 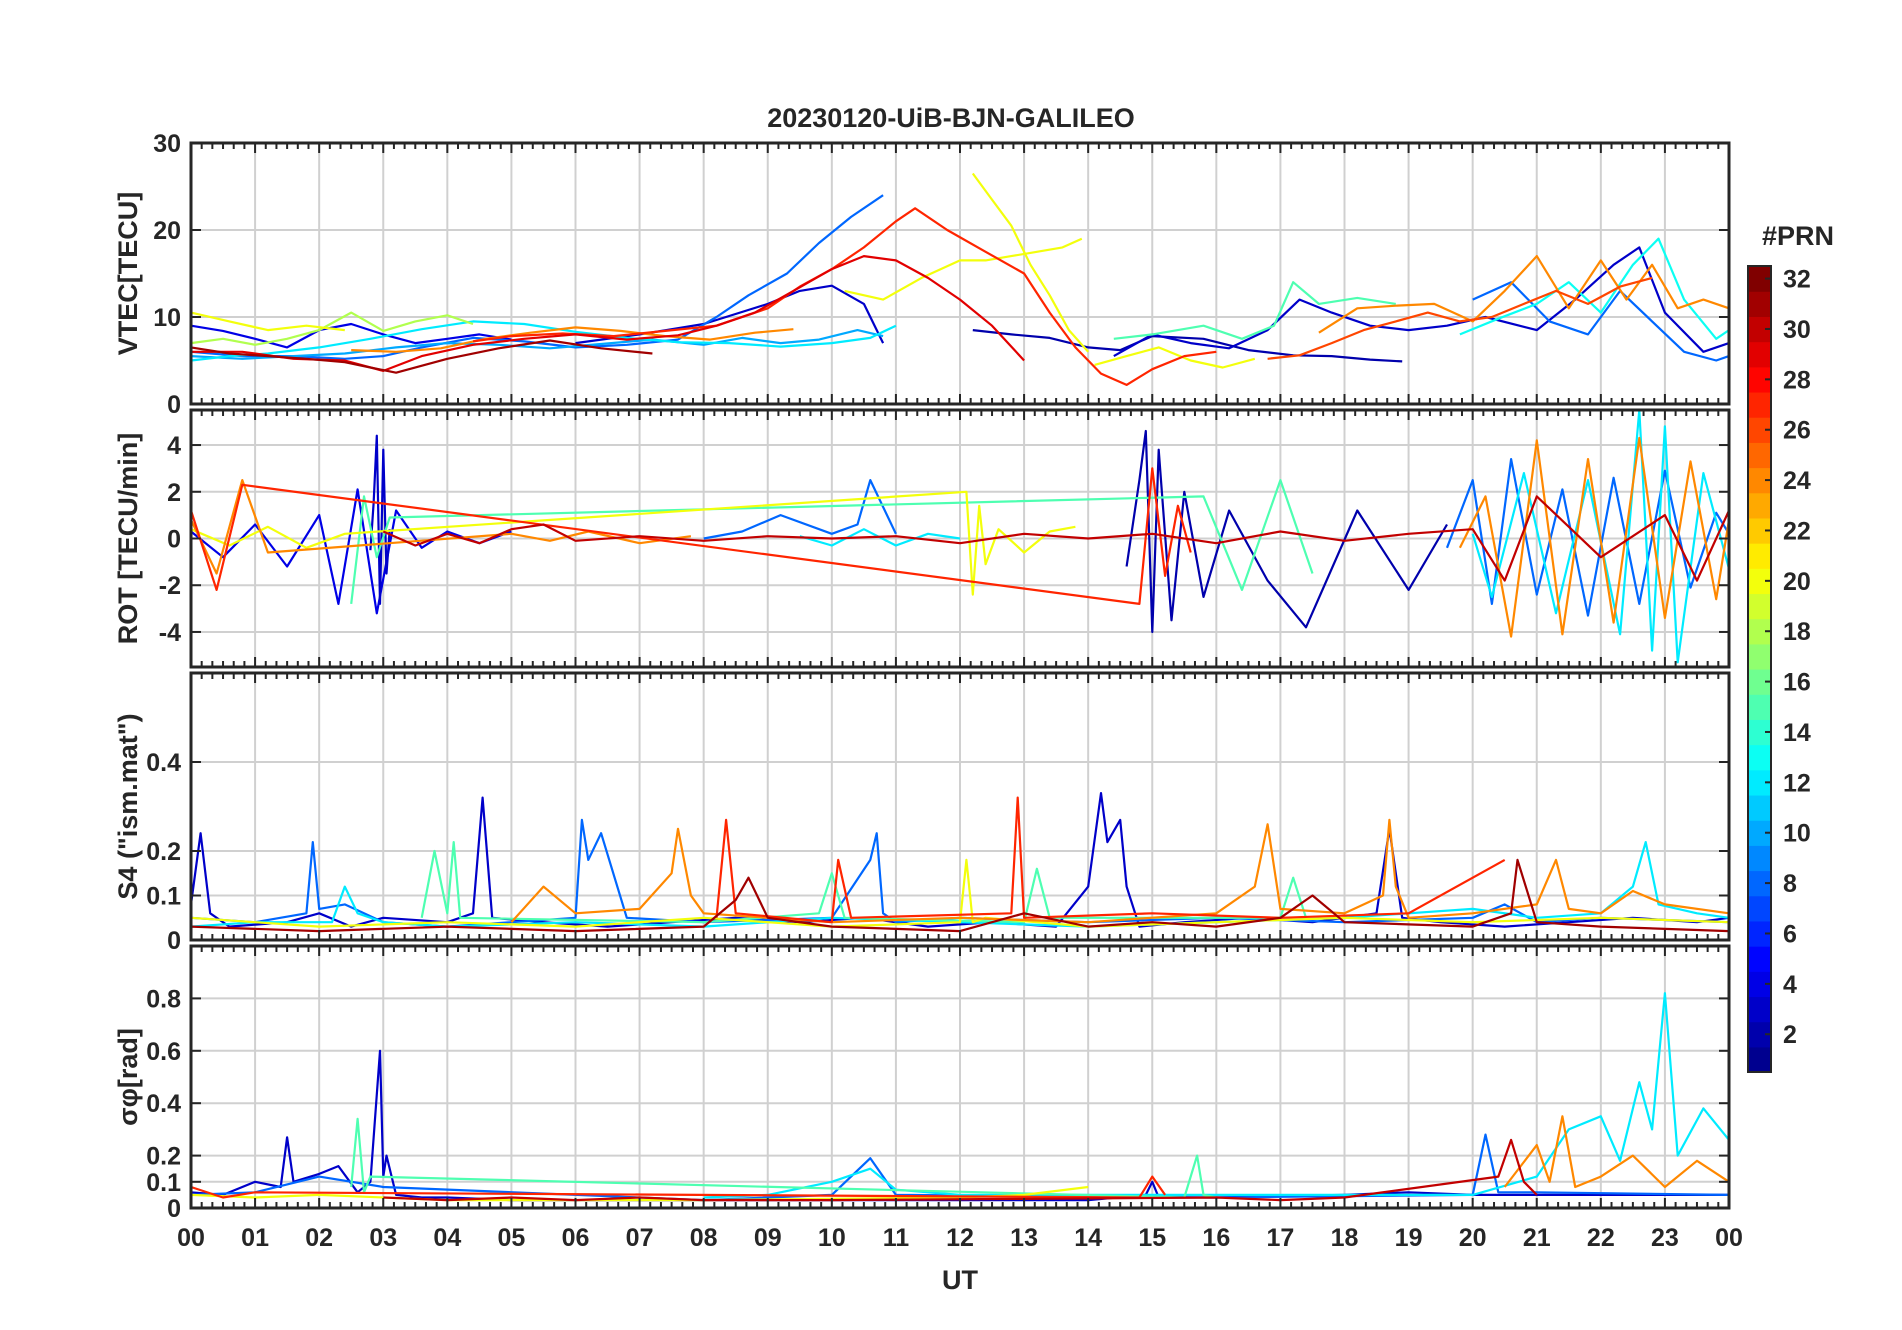 What do you see at coordinates (1798, 236) in the screenshot?
I see `colorbar-title: #PRN` at bounding box center [1798, 236].